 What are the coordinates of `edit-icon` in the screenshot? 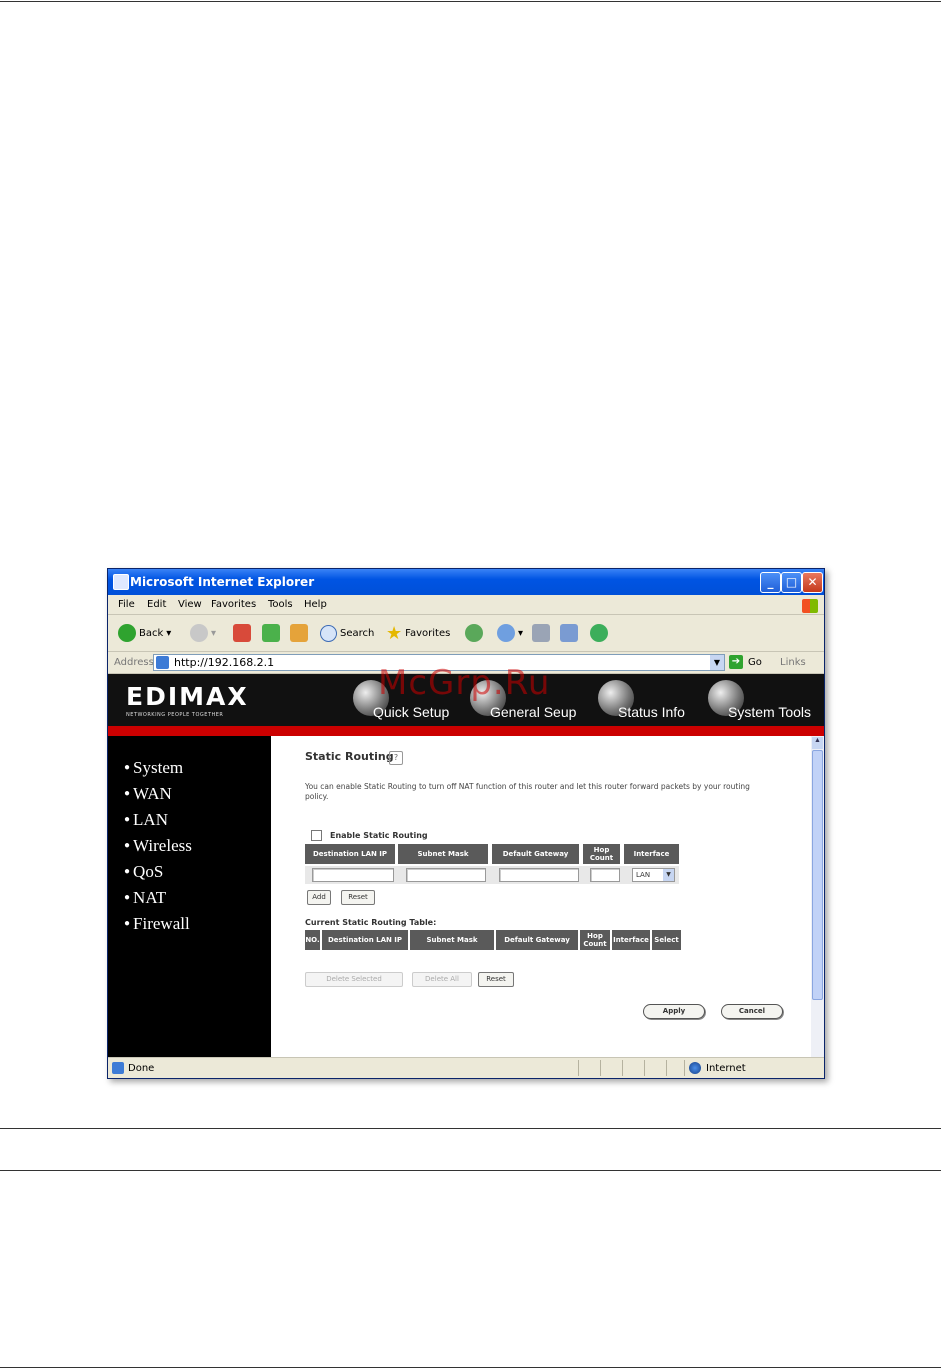 It's located at (569, 633).